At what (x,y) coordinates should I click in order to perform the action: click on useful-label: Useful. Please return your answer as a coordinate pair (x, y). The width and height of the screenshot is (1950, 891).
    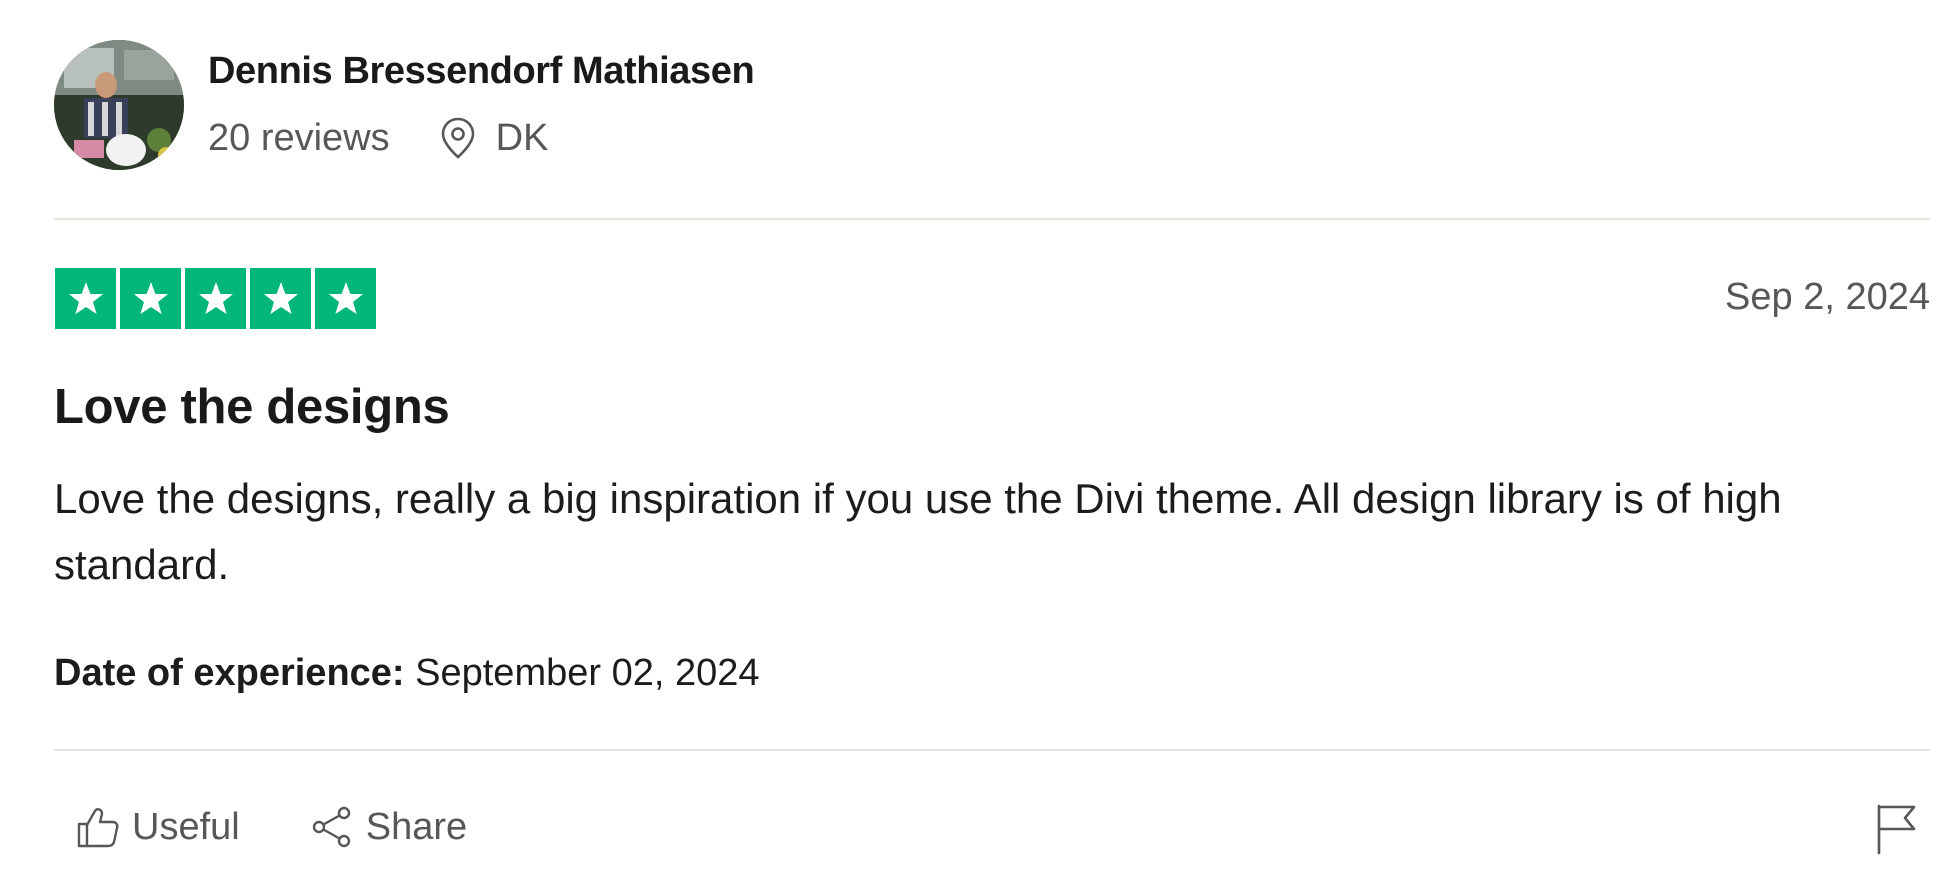
    Looking at the image, I should click on (186, 827).